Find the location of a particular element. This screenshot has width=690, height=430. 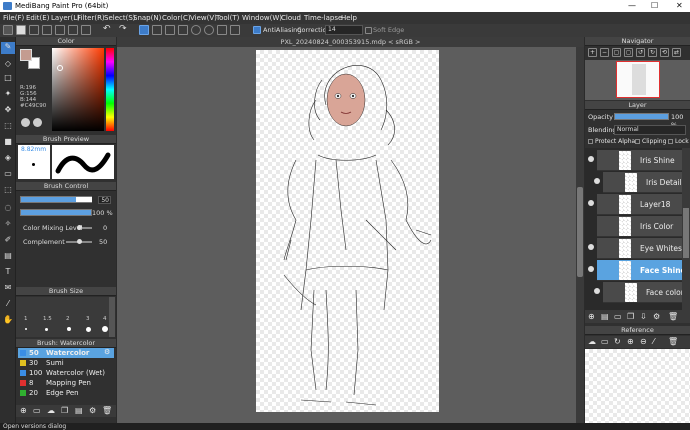

eraser-tool-icon: ◇ is located at coordinates (8, 64).